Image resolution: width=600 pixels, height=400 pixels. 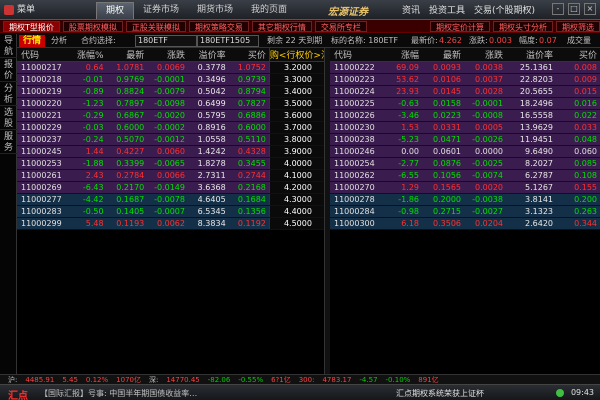 What do you see at coordinates (340, 26) in the screenshot?
I see `toolbar-exchange-column: 交易所专栏` at bounding box center [340, 26].